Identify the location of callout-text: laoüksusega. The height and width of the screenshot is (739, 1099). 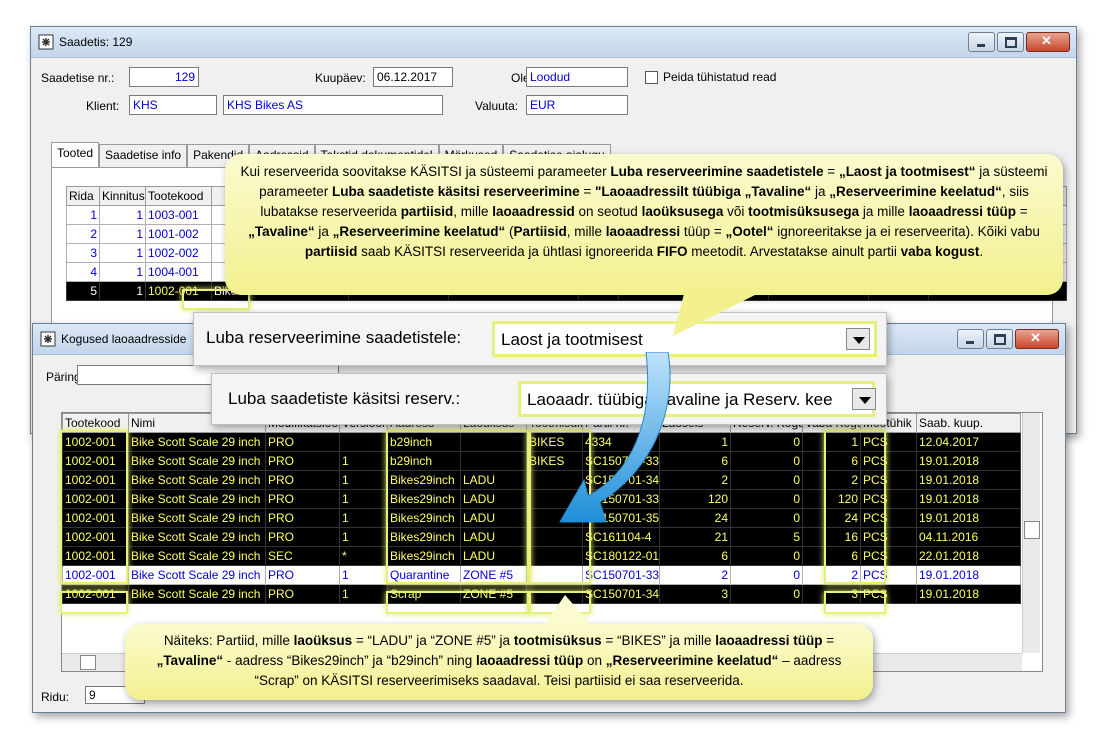
(682, 211).